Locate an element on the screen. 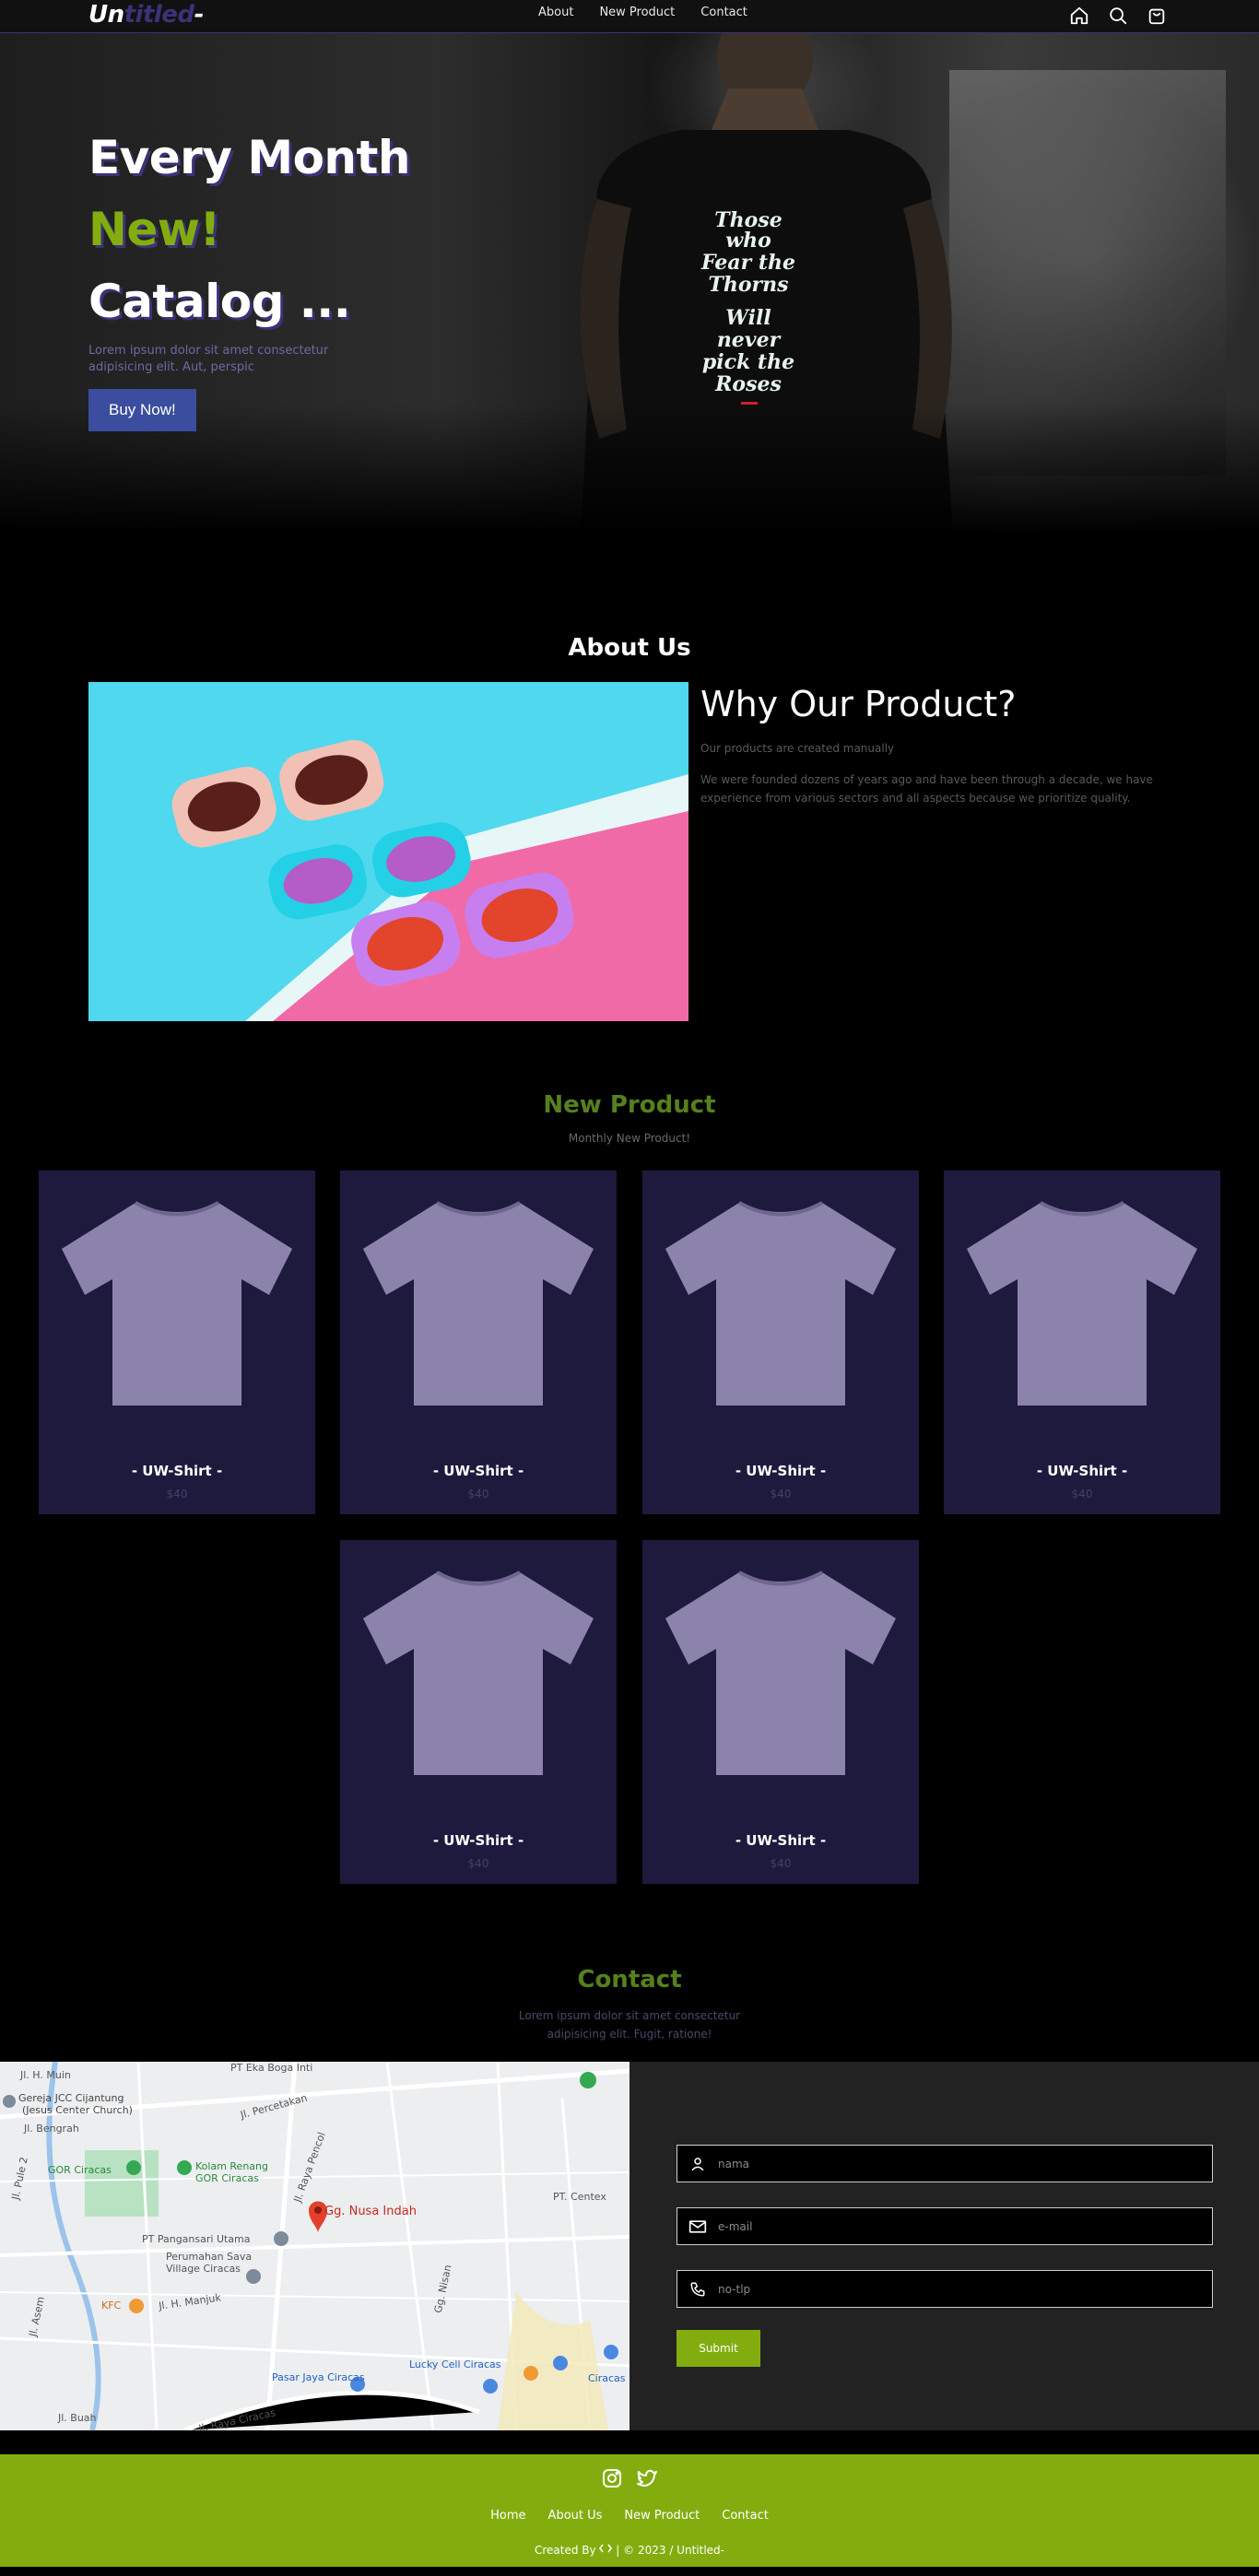 The height and width of the screenshot is (2576, 1259). navbar: Untitled- About New Product Contact is located at coordinates (630, 16).